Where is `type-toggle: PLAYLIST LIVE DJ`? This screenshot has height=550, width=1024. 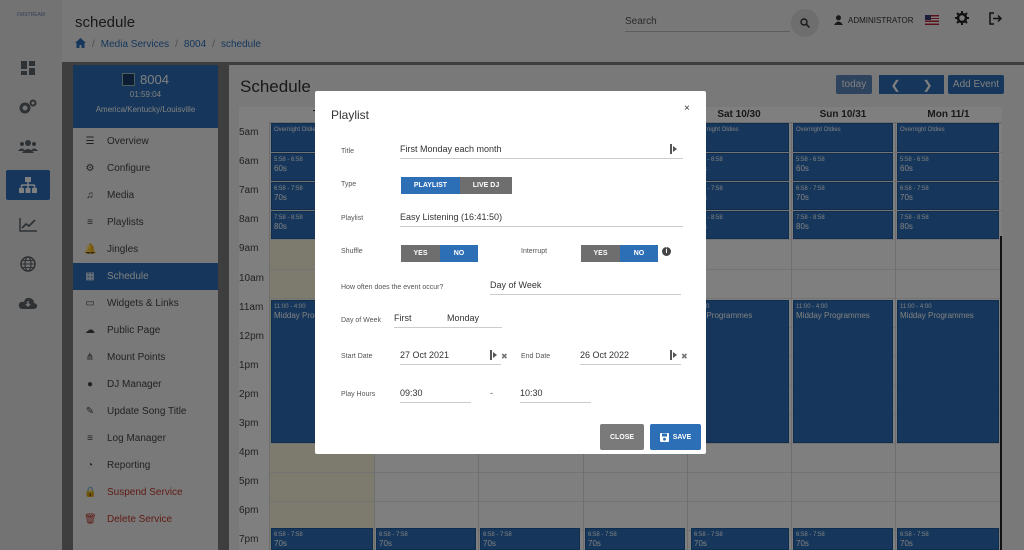
type-toggle: PLAYLIST LIVE DJ is located at coordinates (456, 185).